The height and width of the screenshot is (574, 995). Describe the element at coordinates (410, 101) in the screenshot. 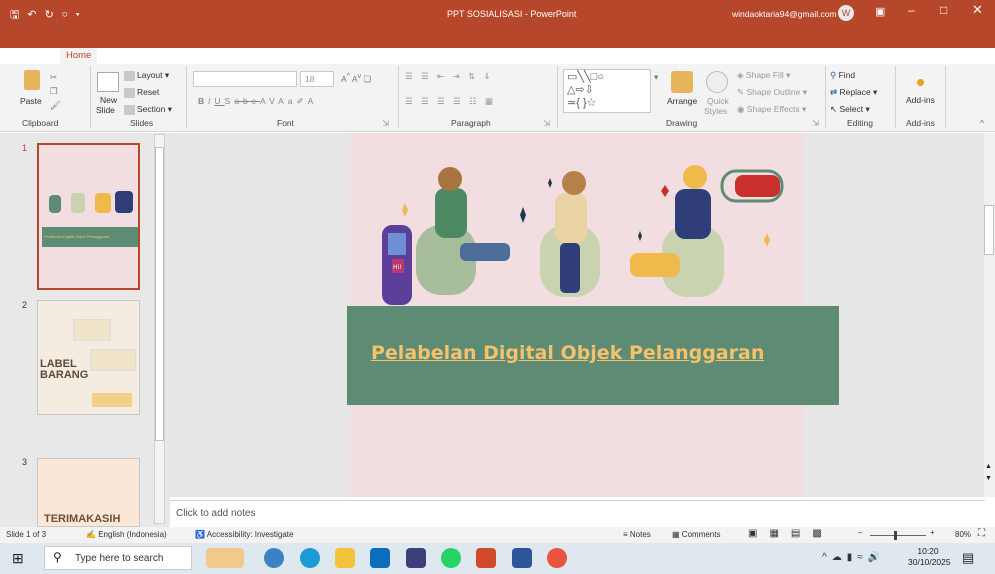

I see `align-left-icon: ☰` at that location.